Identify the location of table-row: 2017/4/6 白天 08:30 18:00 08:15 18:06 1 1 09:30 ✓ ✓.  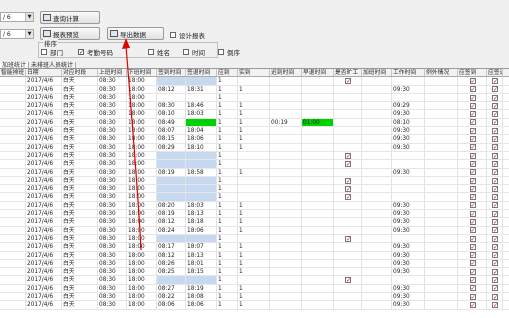
(254, 139).